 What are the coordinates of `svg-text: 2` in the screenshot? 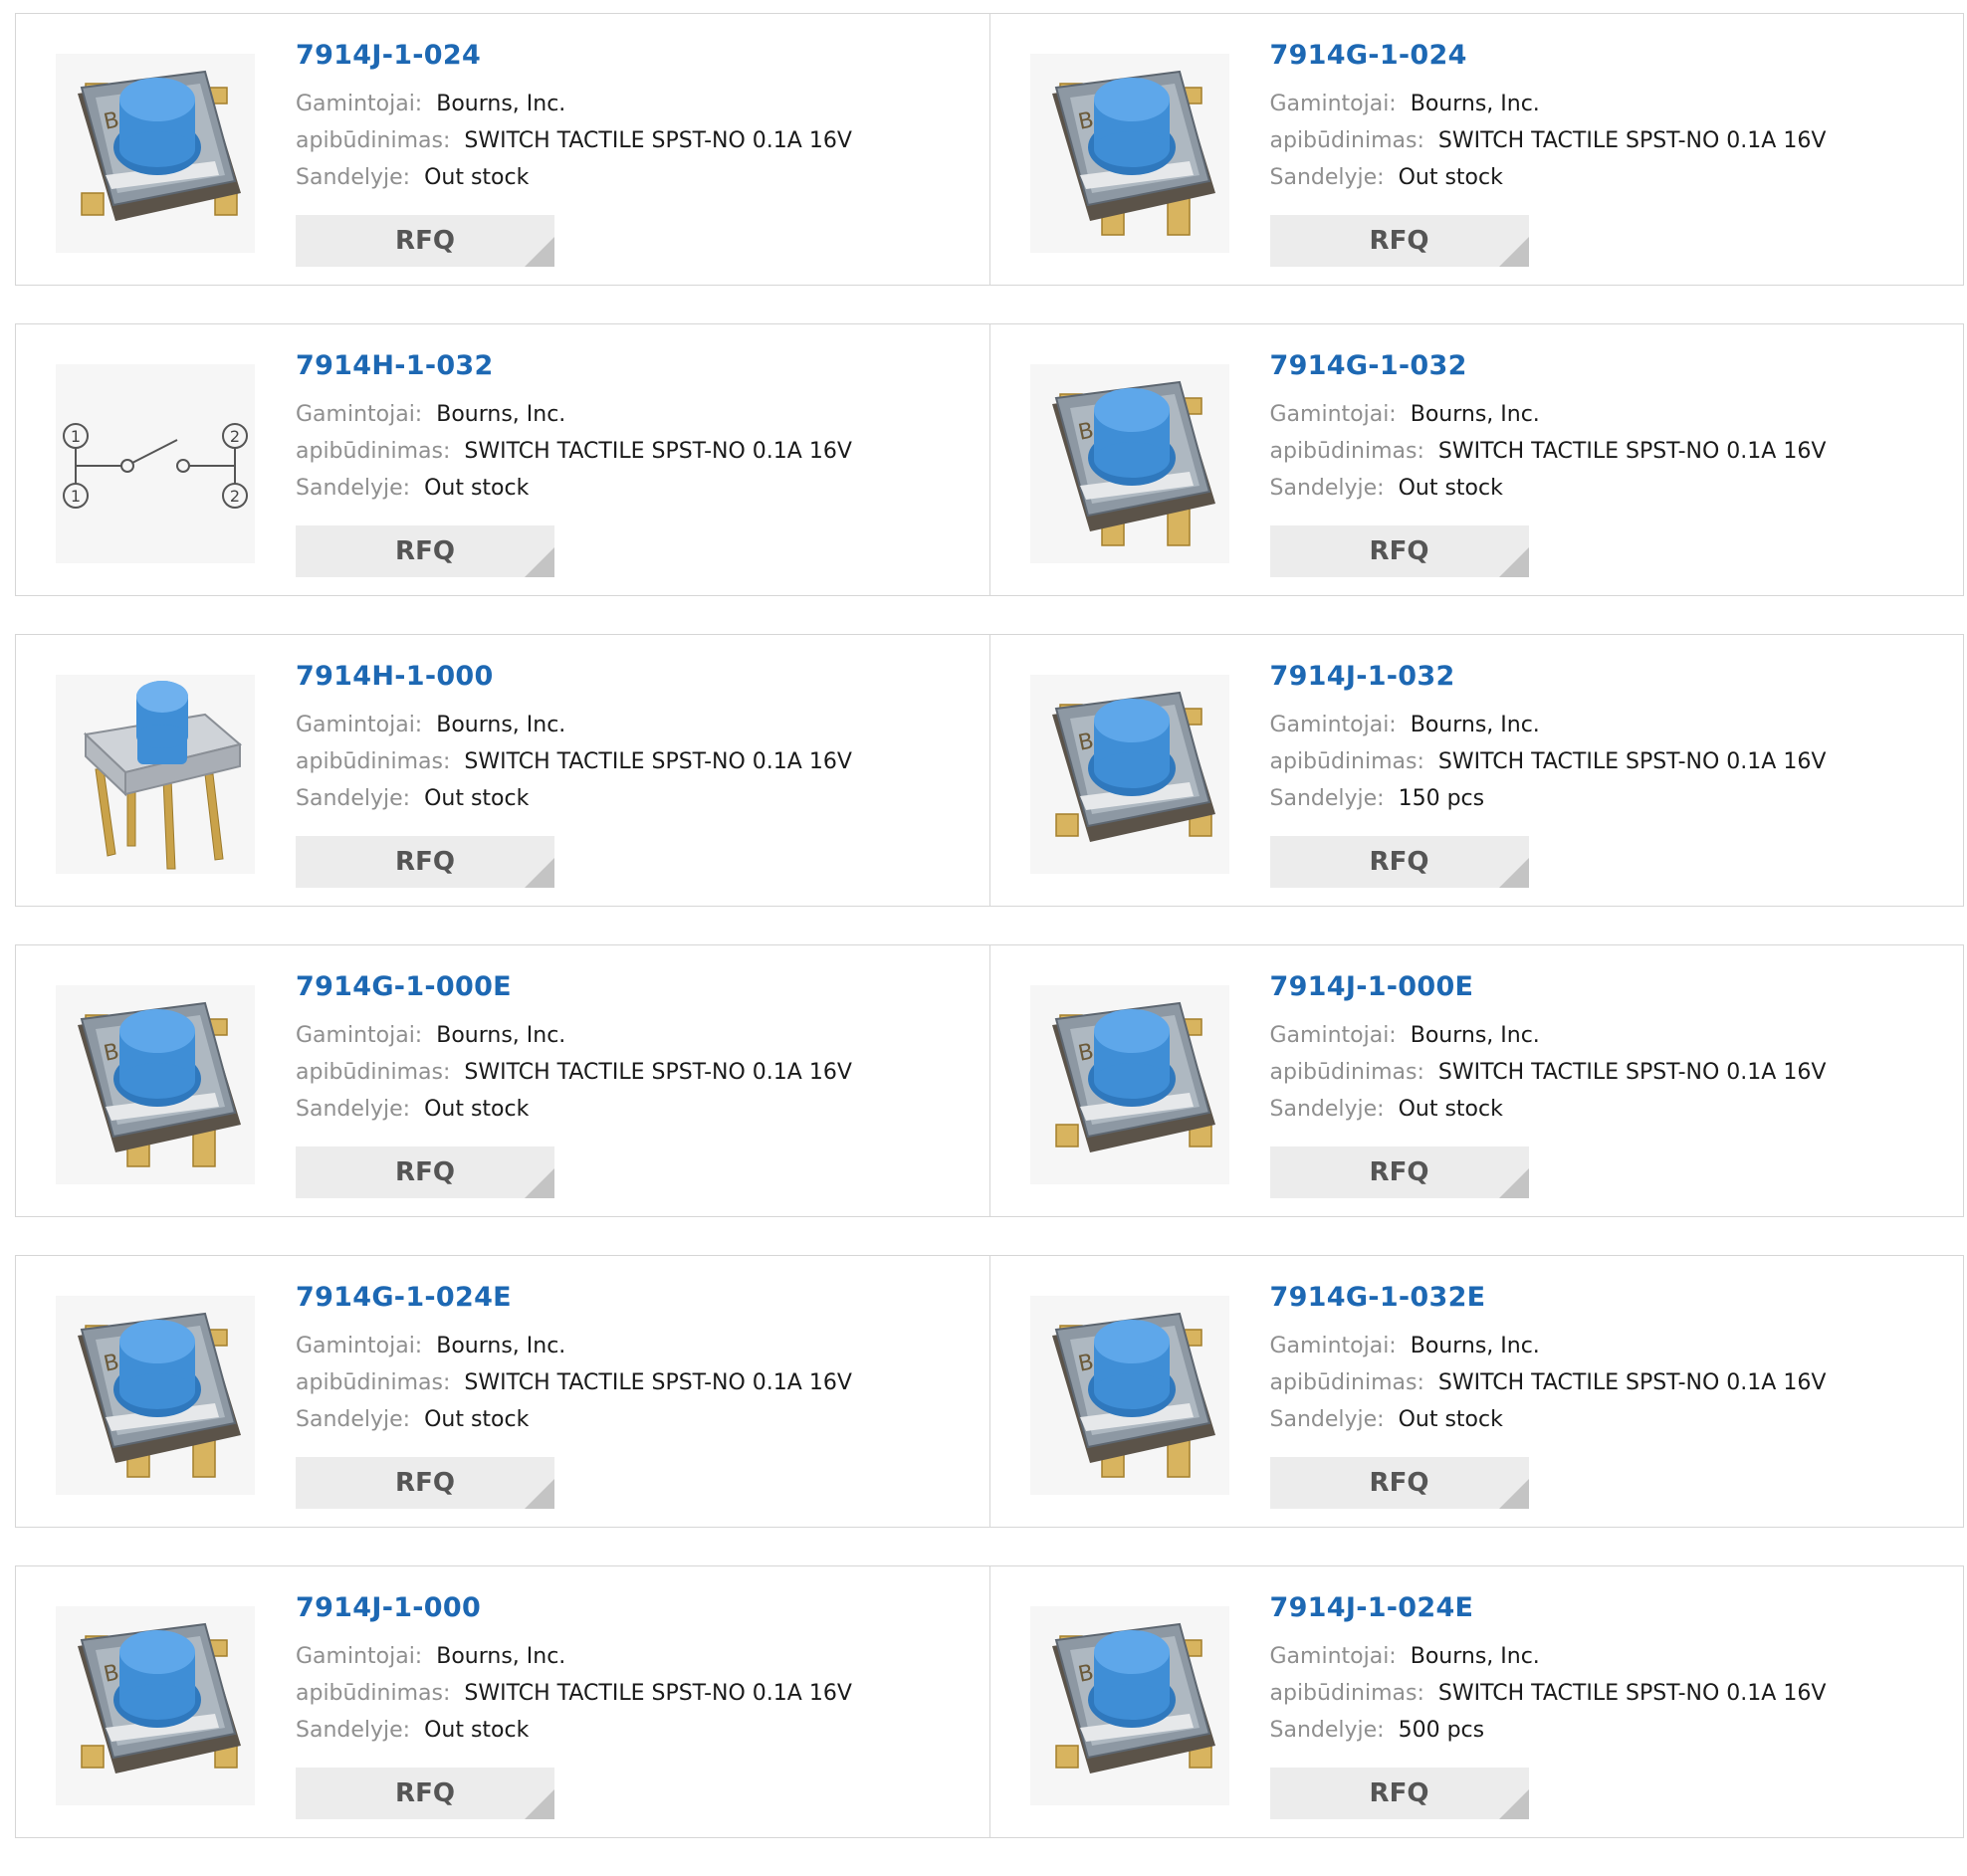 It's located at (235, 496).